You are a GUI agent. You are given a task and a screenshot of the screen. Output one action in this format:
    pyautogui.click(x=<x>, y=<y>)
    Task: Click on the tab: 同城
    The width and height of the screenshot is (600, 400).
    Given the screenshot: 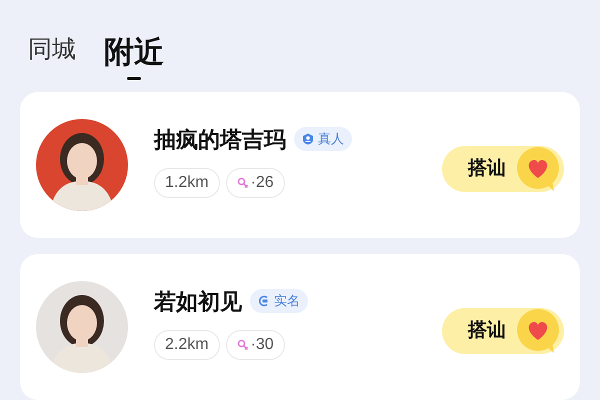 What is the action you would take?
    pyautogui.click(x=52, y=56)
    